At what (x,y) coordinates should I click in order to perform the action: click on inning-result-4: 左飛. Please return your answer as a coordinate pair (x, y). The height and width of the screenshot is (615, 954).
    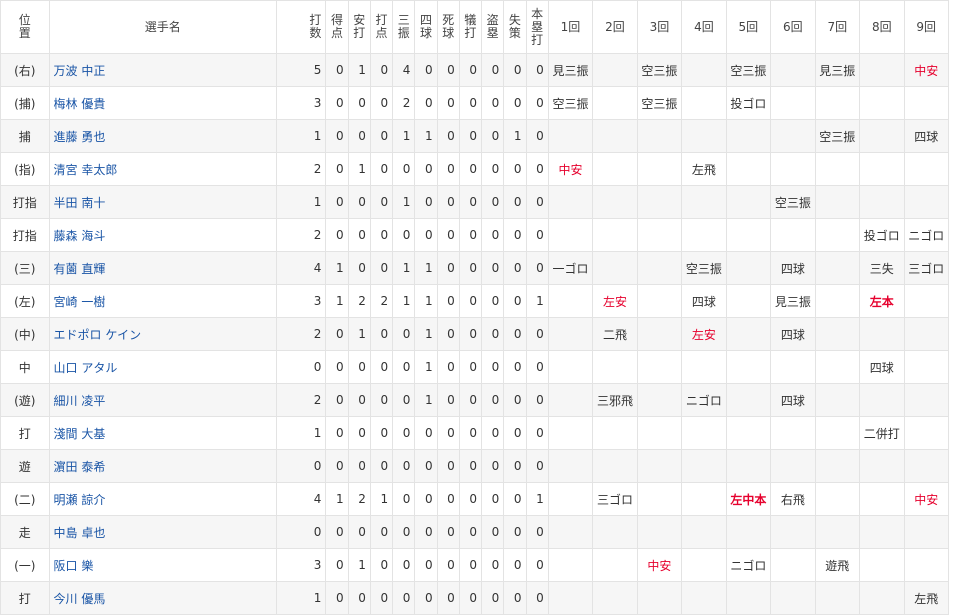
    Looking at the image, I should click on (704, 169).